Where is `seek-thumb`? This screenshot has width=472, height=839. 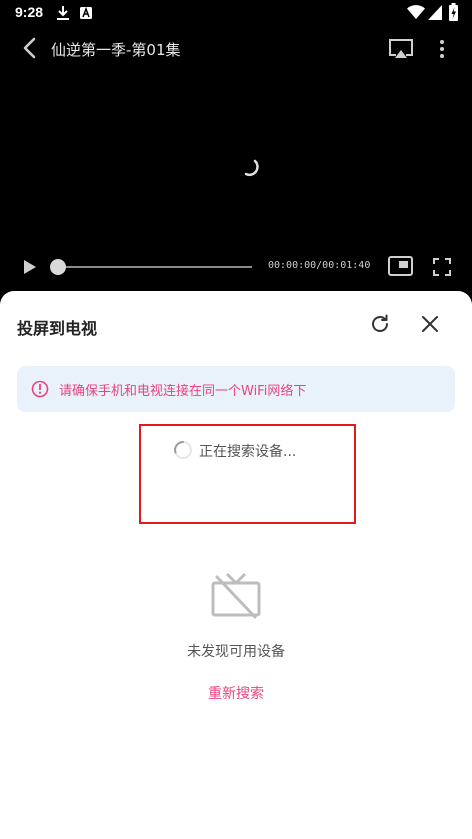
seek-thumb is located at coordinates (58, 267).